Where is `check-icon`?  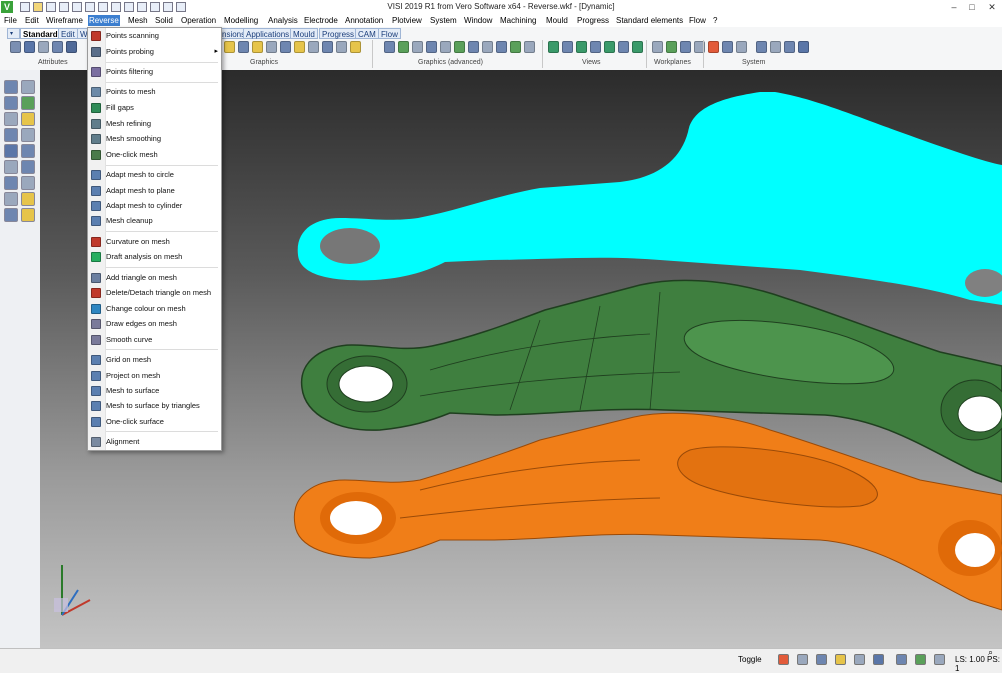
check-icon is located at coordinates (28, 119).